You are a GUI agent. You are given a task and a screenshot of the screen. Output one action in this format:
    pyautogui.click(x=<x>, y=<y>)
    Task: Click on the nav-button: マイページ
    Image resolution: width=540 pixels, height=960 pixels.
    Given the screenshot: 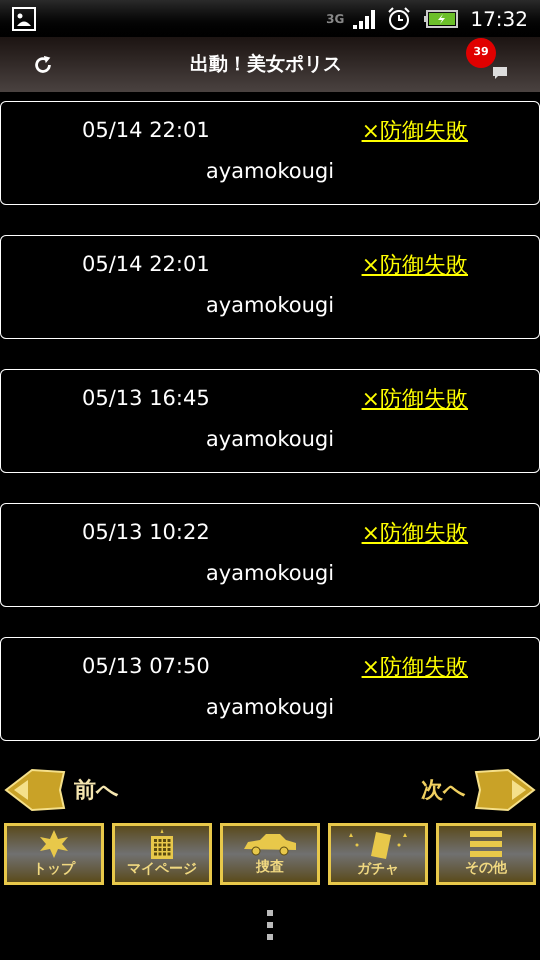 What is the action you would take?
    pyautogui.click(x=162, y=854)
    